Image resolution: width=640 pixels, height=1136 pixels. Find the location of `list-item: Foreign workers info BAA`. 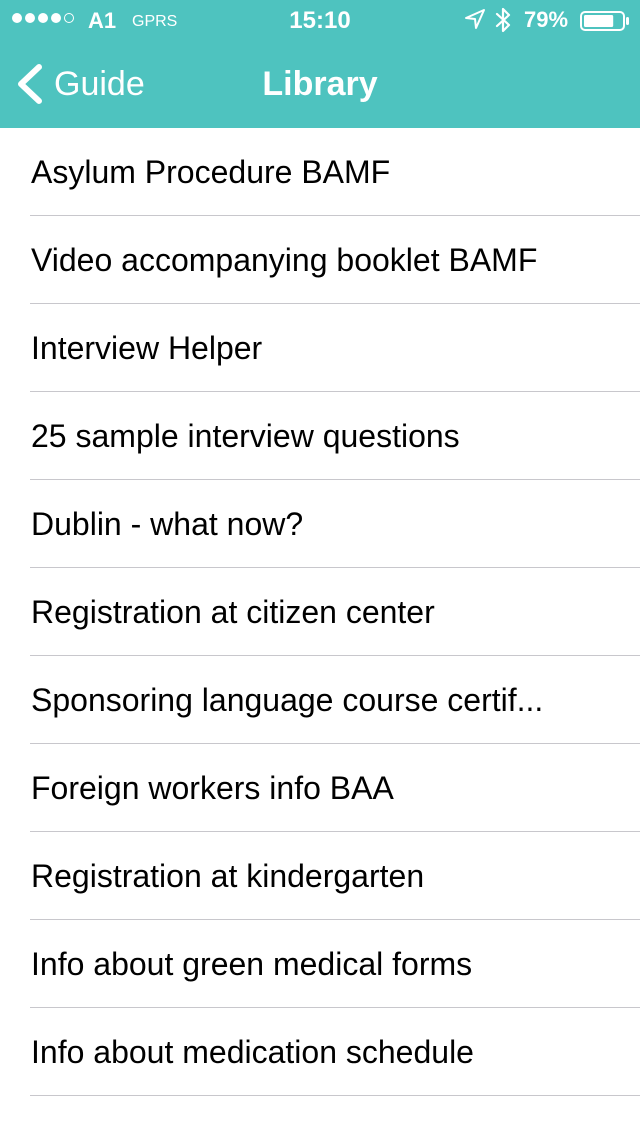

list-item: Foreign workers info BAA is located at coordinates (320, 788).